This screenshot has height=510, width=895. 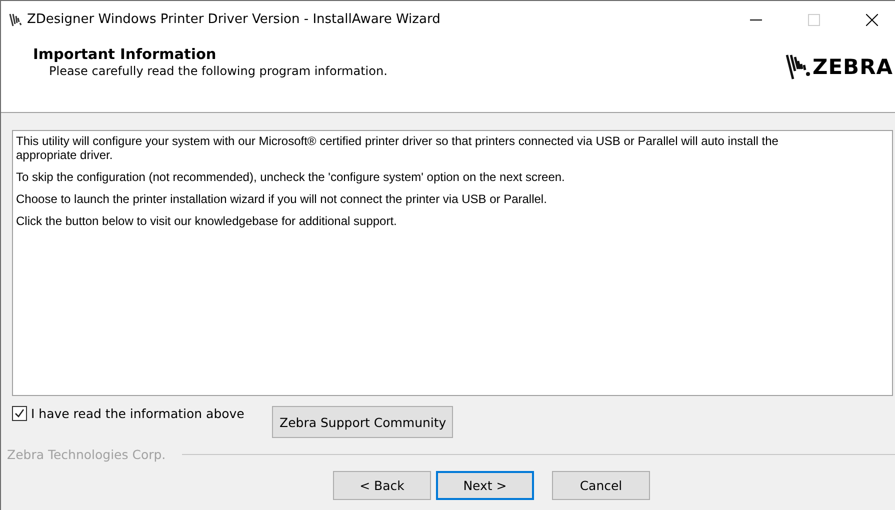 What do you see at coordinates (872, 20) in the screenshot?
I see `close-icon` at bounding box center [872, 20].